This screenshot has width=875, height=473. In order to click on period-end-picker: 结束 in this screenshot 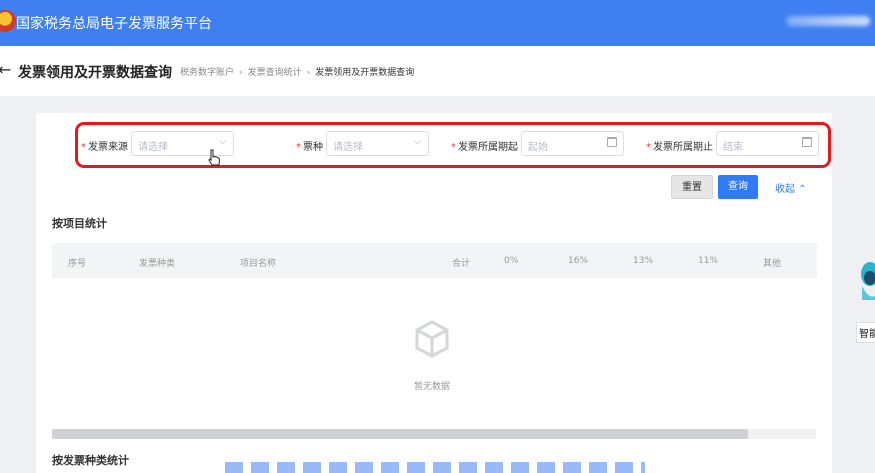, I will do `click(767, 143)`.